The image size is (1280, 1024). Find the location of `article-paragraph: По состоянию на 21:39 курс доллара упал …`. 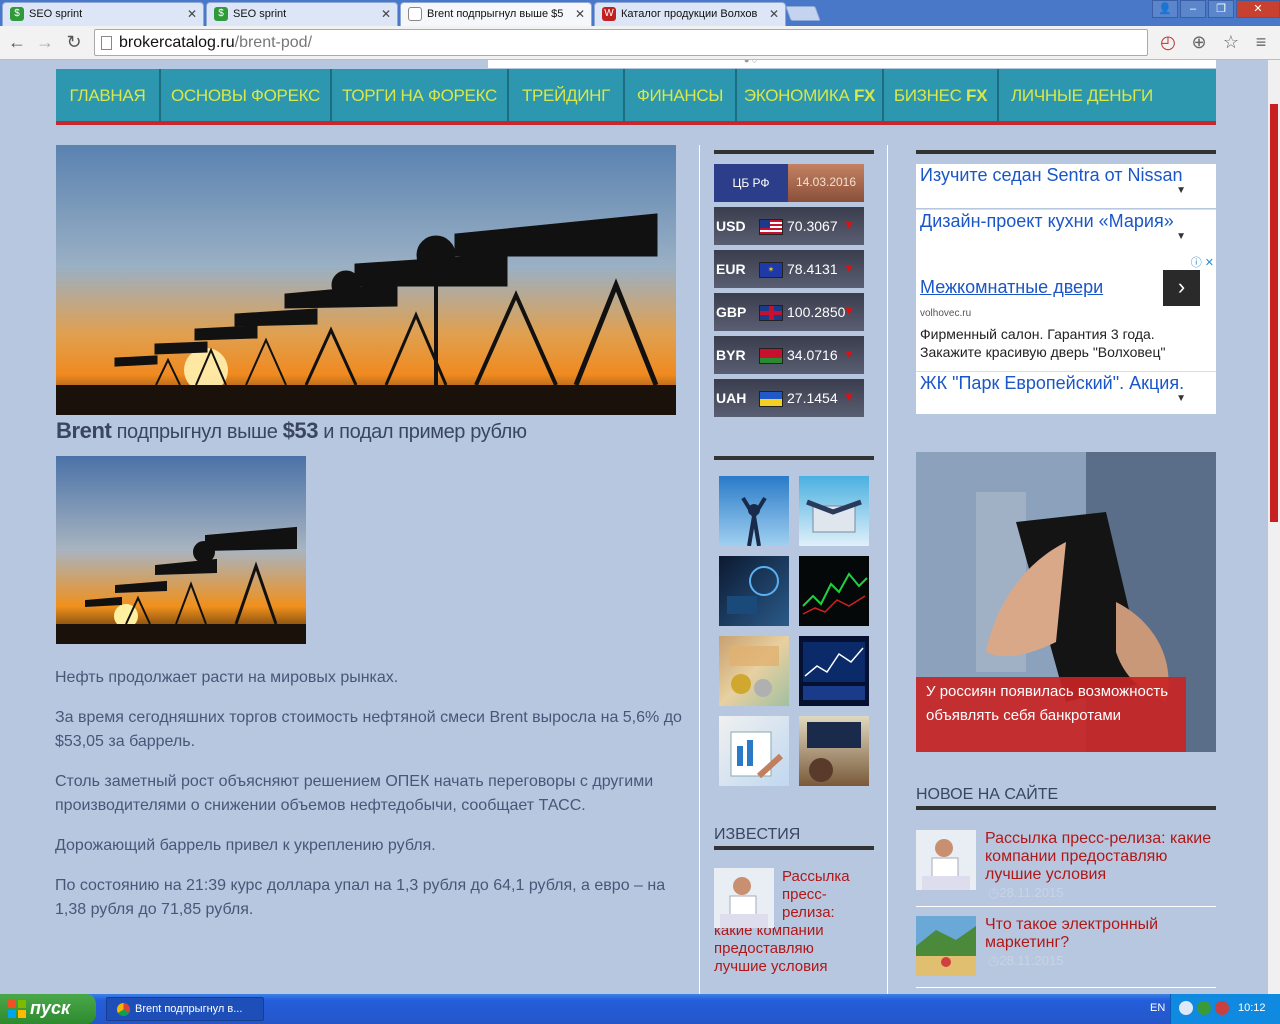

article-paragraph: По состоянию на 21:39 курс доллара упал … is located at coordinates (360, 897).